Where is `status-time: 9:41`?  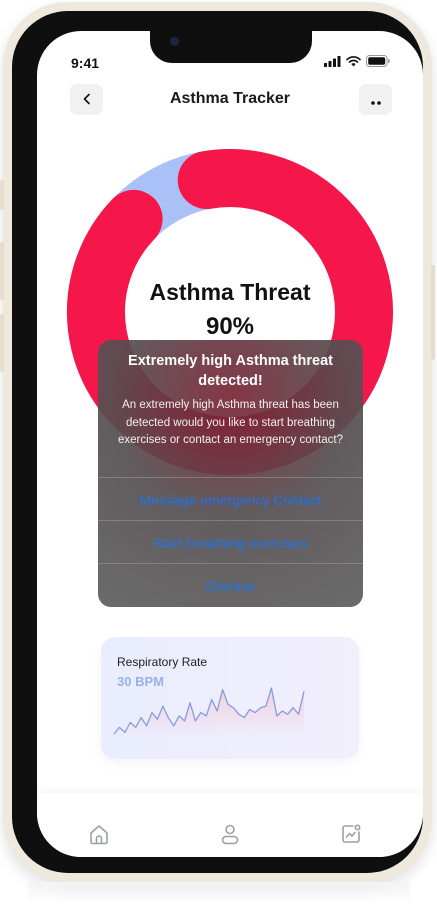 status-time: 9:41 is located at coordinates (85, 63).